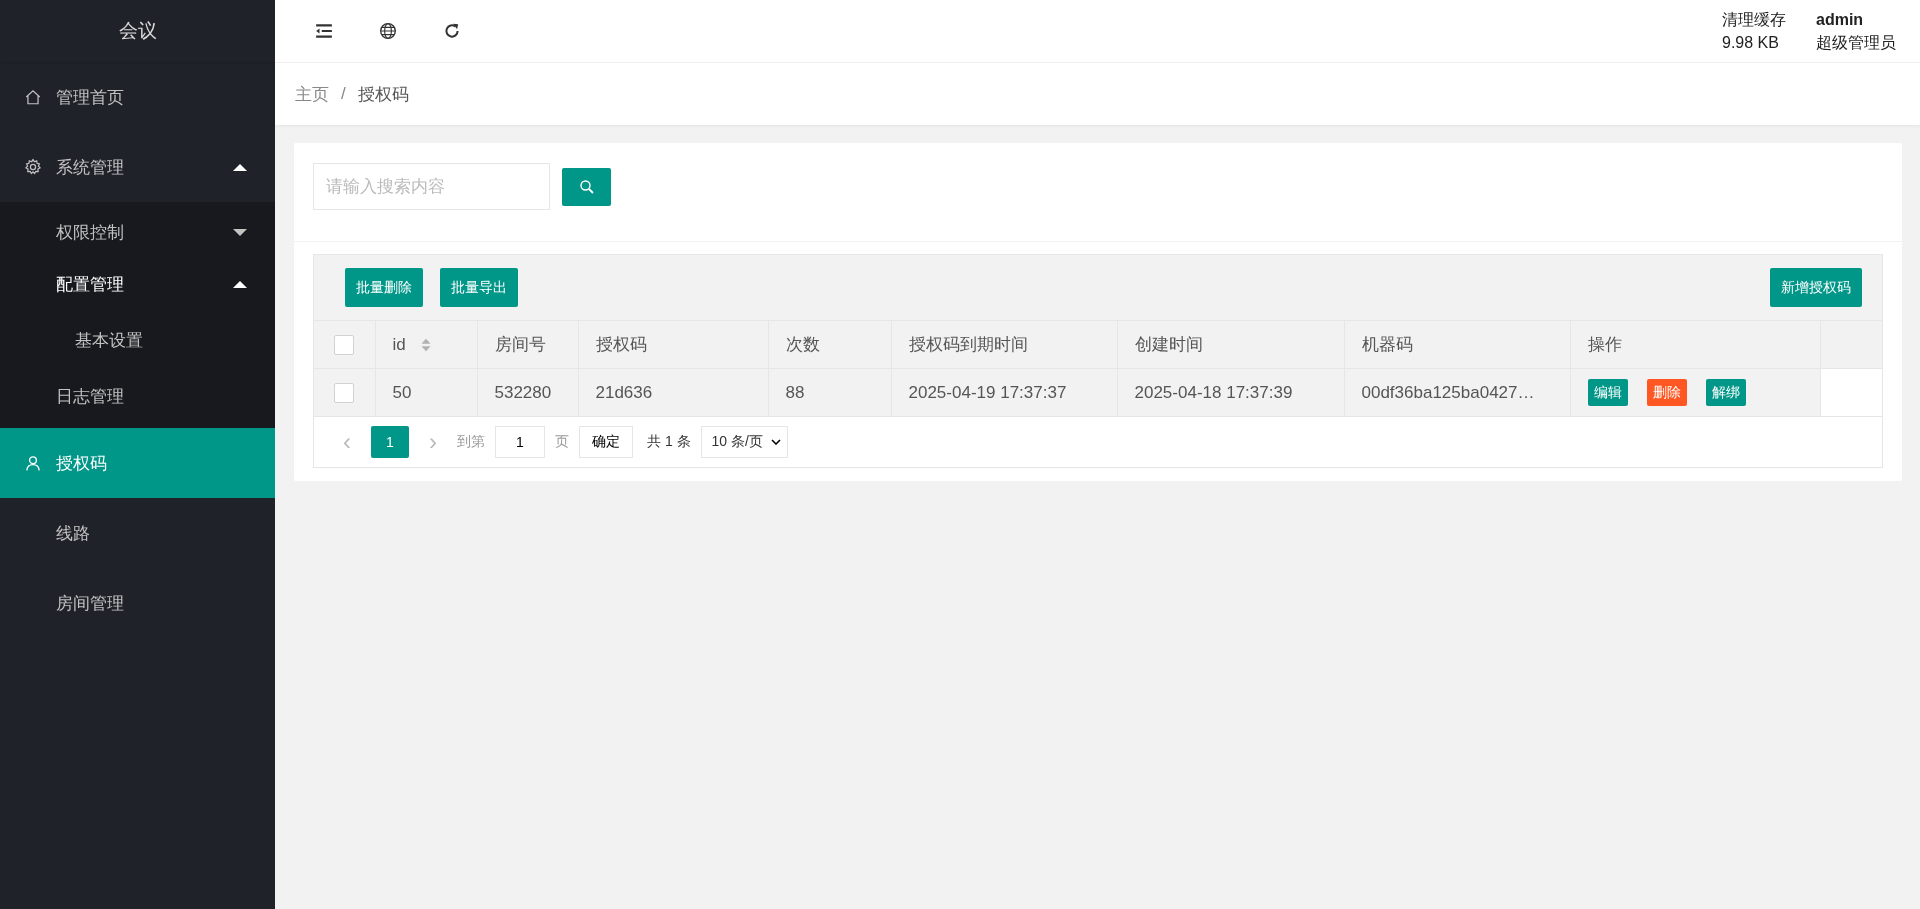 This screenshot has width=1920, height=909. I want to click on refresh-icon, so click(452, 31).